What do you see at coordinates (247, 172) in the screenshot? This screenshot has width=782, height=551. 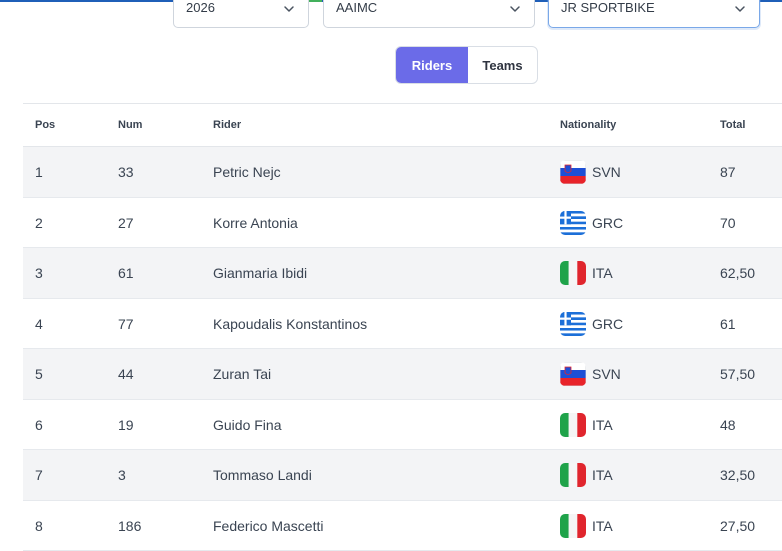 I see `row-rider: Petric Nejc` at bounding box center [247, 172].